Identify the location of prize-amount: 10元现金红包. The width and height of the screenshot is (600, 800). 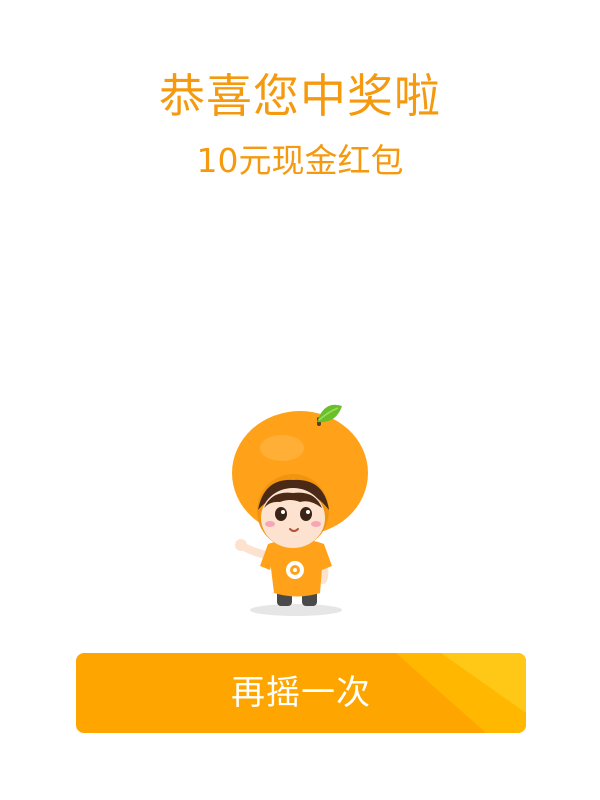
(300, 160).